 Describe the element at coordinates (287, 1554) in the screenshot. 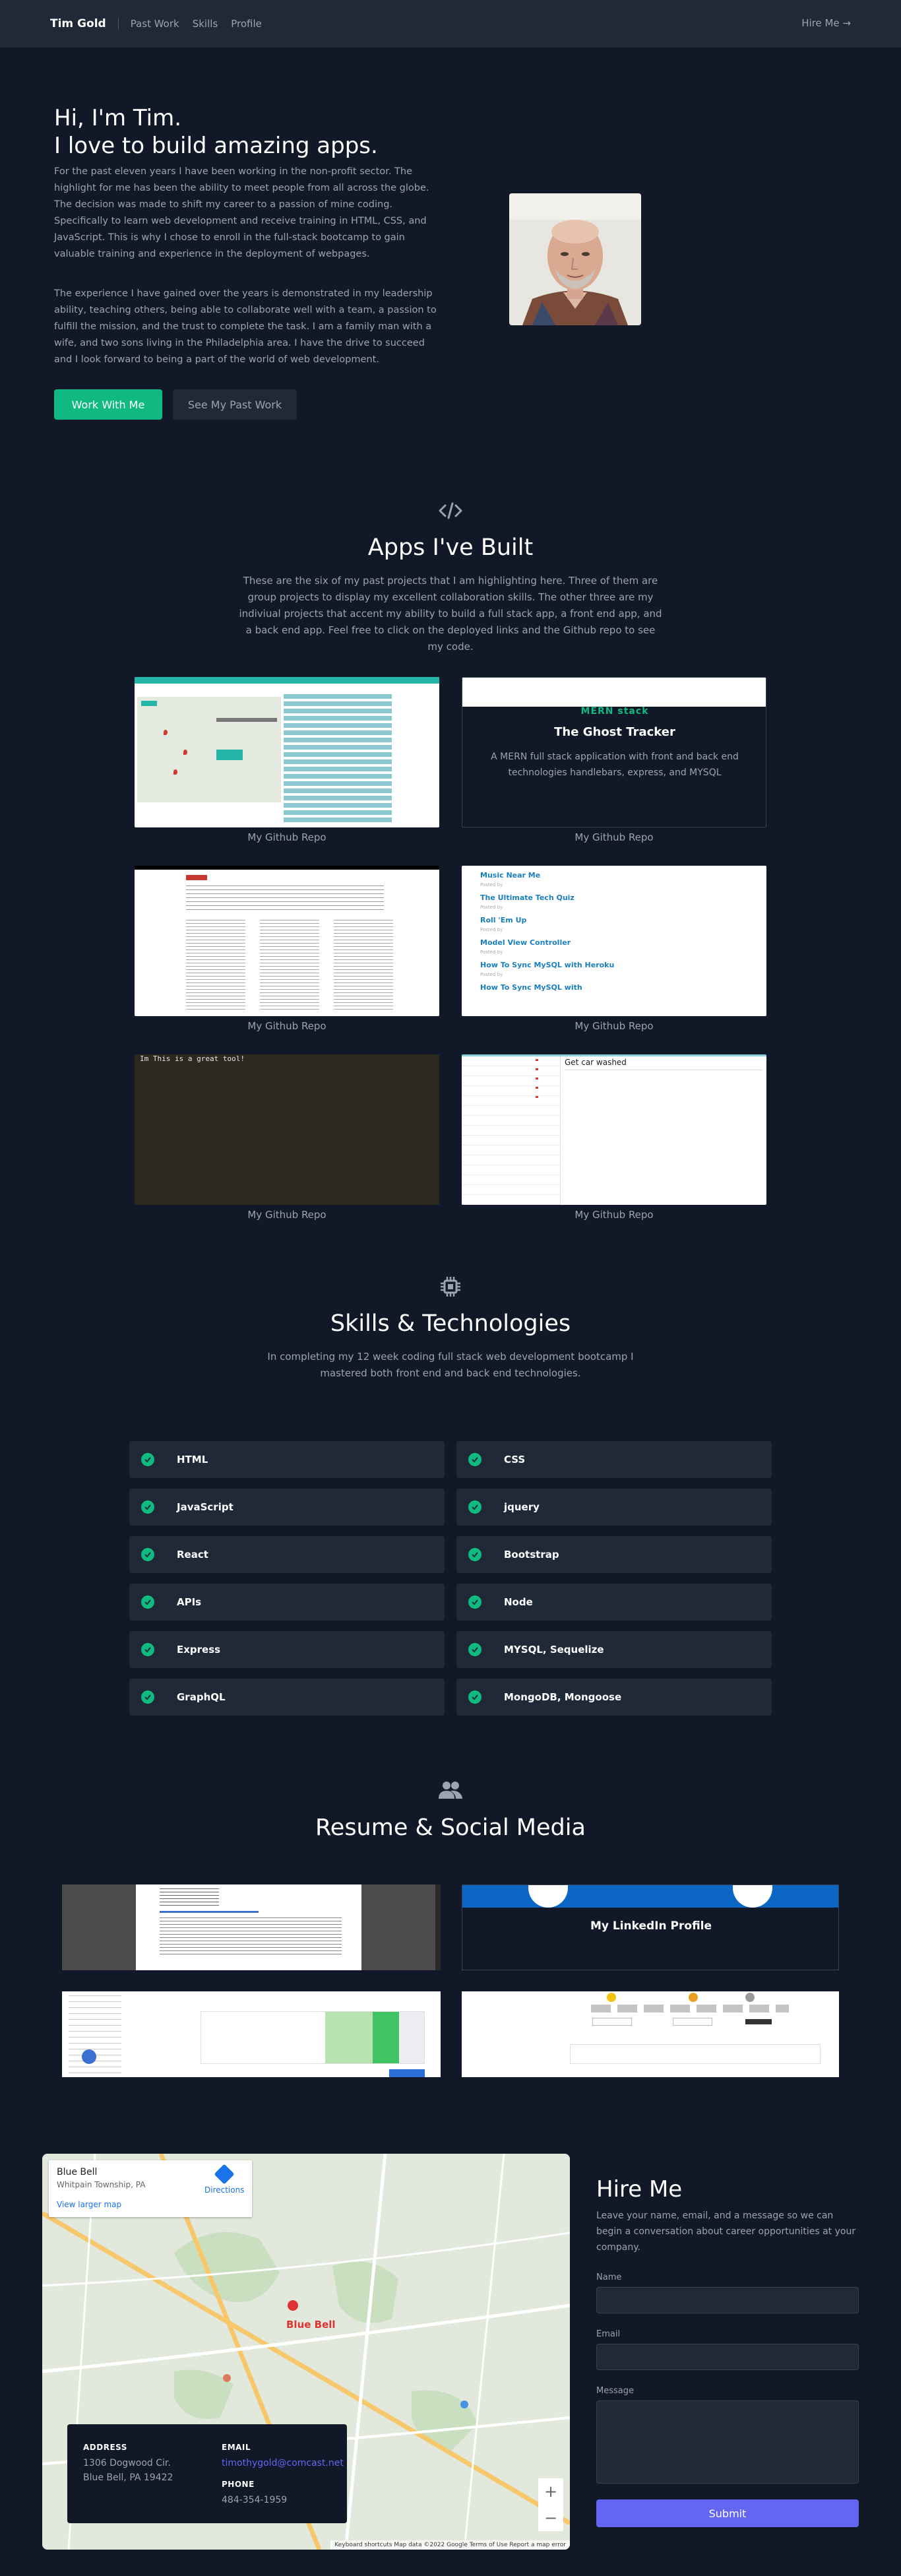

I see `skill-item: React` at that location.